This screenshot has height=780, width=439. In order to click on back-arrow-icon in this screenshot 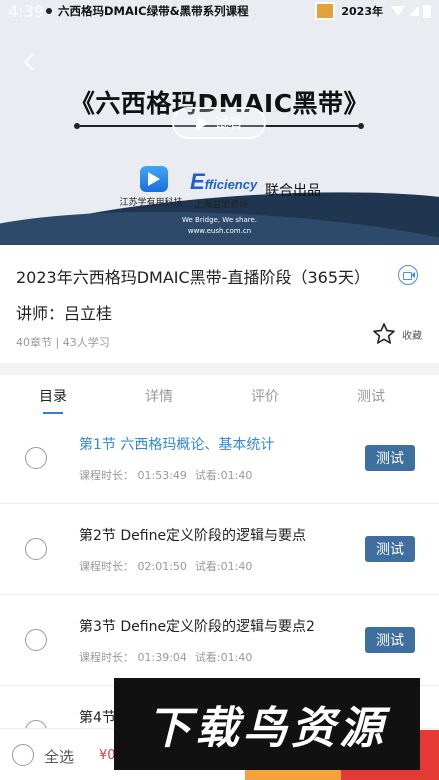, I will do `click(30, 62)`.